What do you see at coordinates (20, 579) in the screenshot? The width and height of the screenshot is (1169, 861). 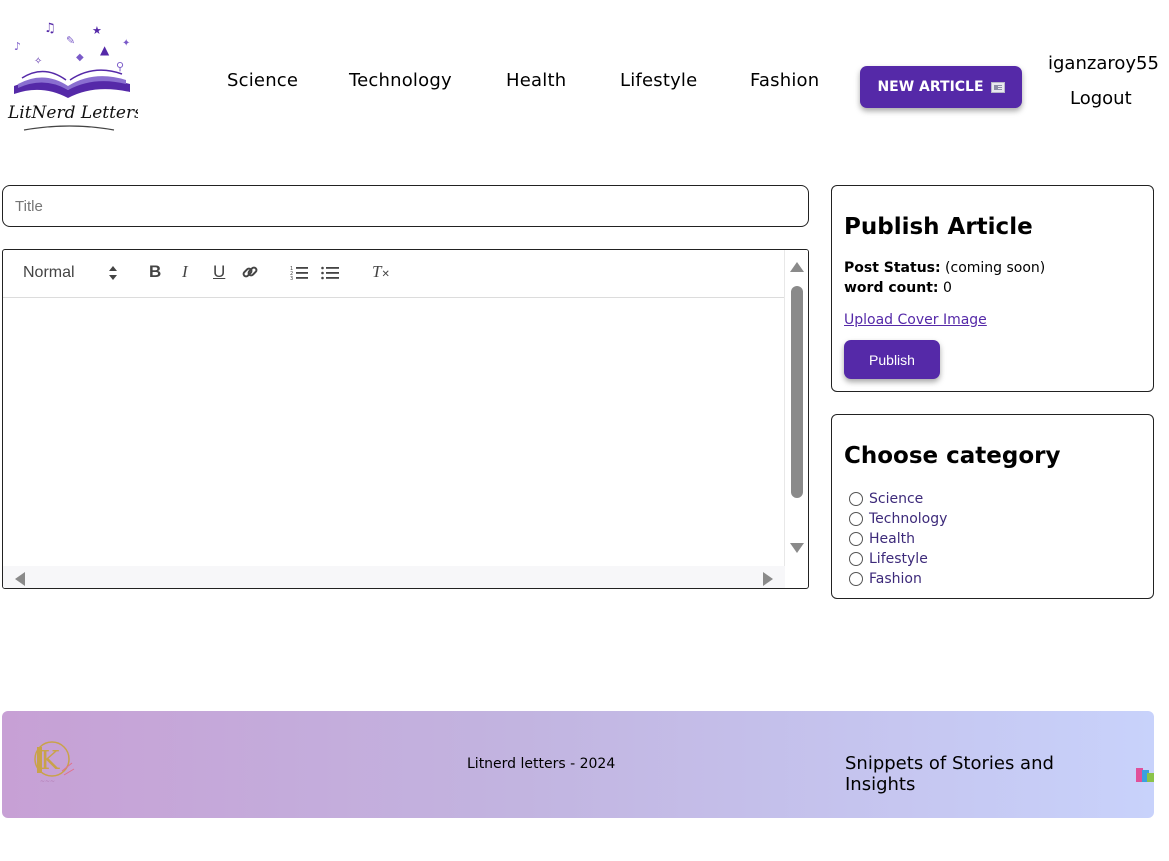 I see `scroll-left-icon` at bounding box center [20, 579].